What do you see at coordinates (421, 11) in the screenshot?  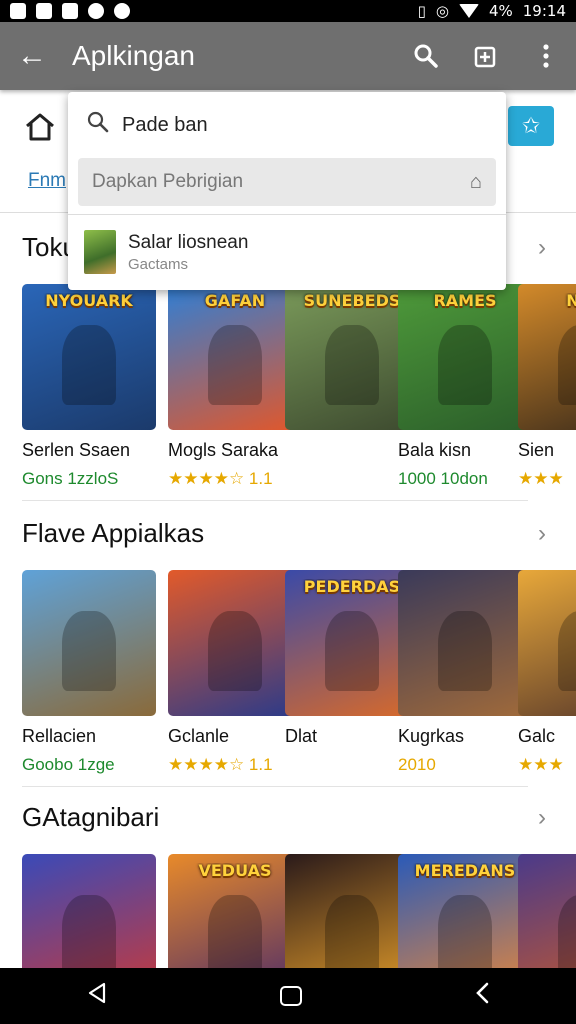 I see `vibrate-icon: ▯` at bounding box center [421, 11].